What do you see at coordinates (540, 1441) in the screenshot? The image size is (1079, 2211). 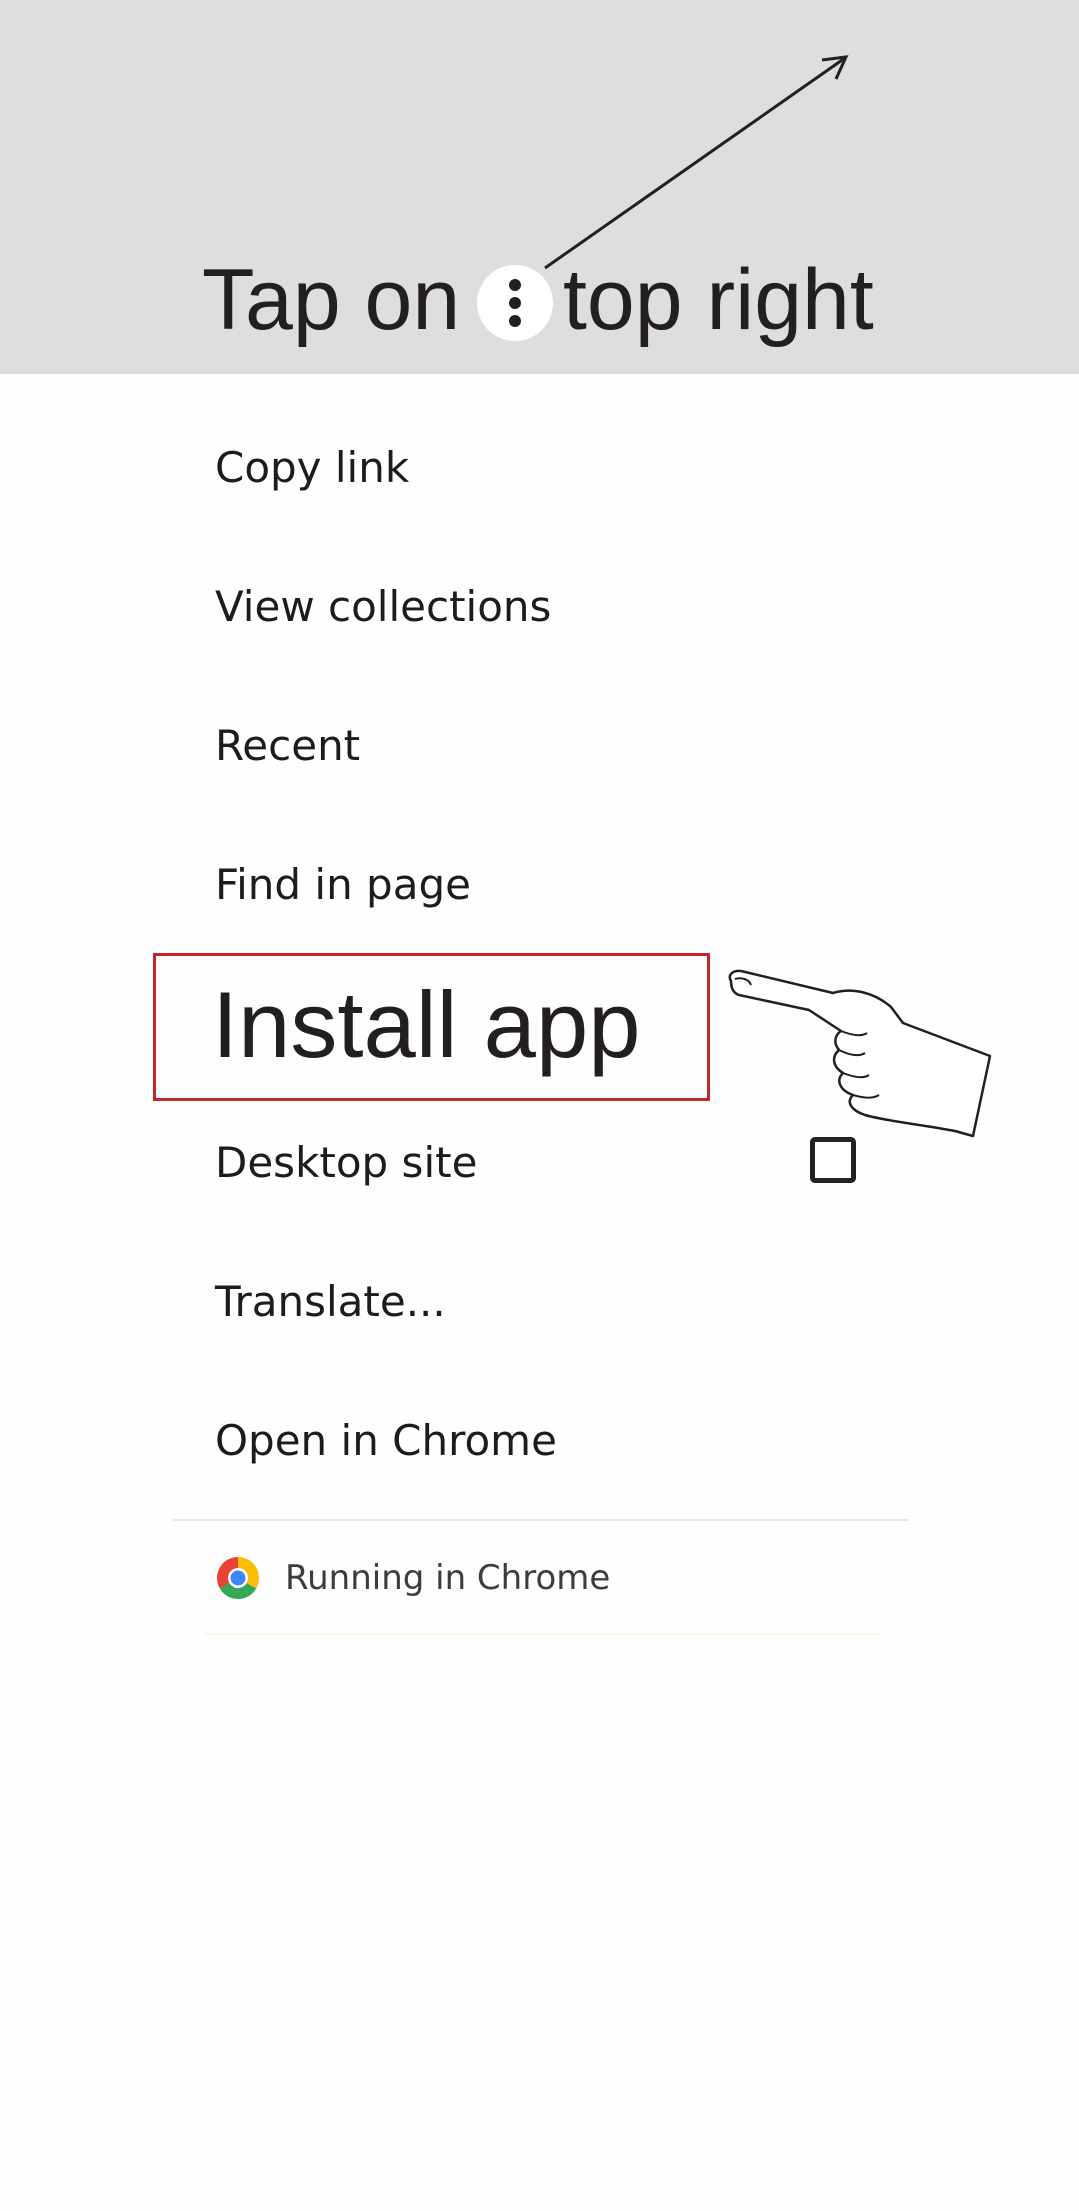 I see `menu-item-open-in-chrome: Open in Chrome` at bounding box center [540, 1441].